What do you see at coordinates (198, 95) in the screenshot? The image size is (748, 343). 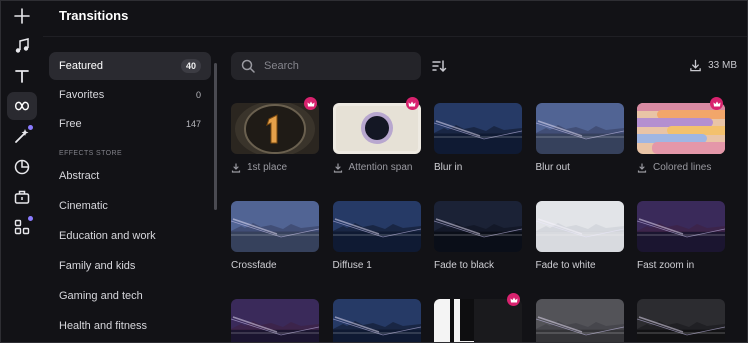 I see `category-count: 0` at bounding box center [198, 95].